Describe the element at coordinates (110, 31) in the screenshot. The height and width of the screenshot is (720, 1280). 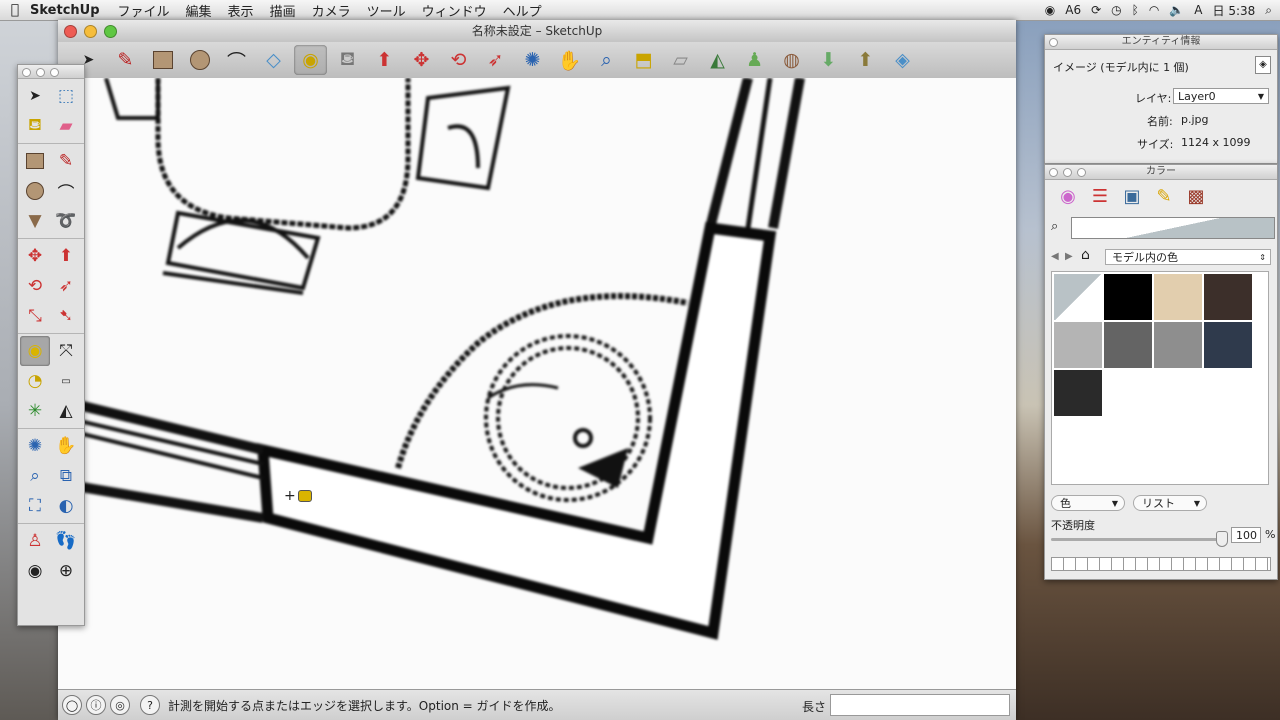
I see `zoom-button` at that location.